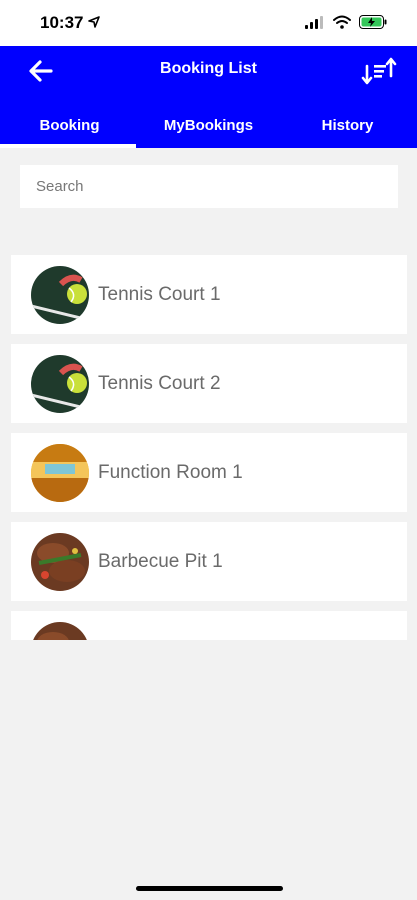 This screenshot has width=417, height=900. What do you see at coordinates (208, 68) in the screenshot?
I see `page-title: Booking List` at bounding box center [208, 68].